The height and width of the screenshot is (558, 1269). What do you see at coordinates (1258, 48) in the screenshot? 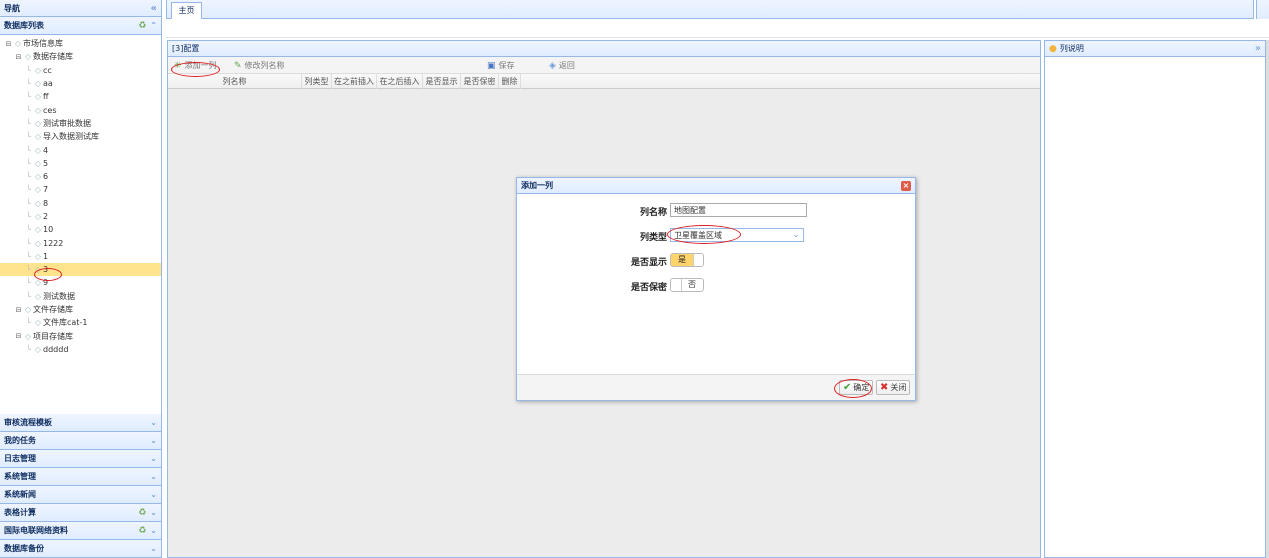
I see `expand-panel-icon: »` at bounding box center [1258, 48].